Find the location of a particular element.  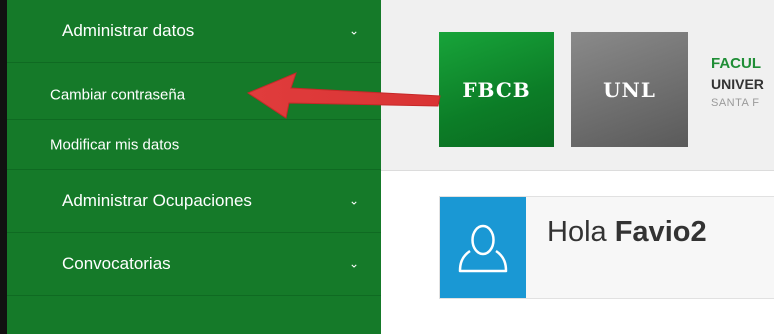

avatar is located at coordinates (483, 247).